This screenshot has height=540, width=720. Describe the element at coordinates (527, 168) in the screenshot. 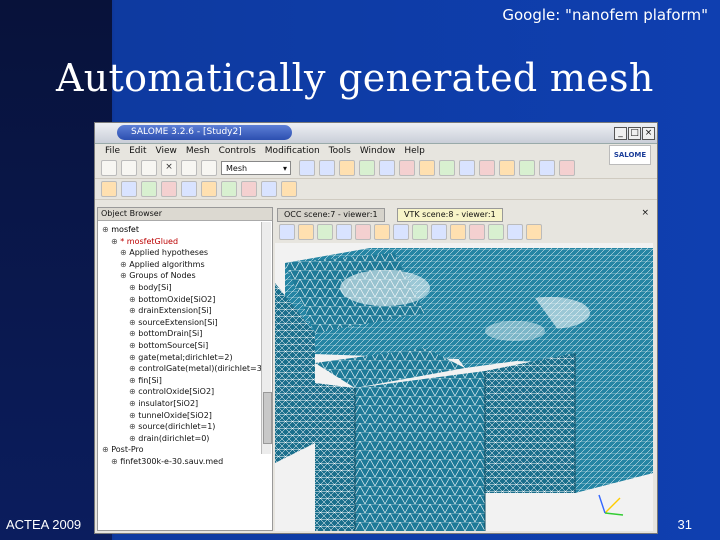

I see `display-icon` at that location.